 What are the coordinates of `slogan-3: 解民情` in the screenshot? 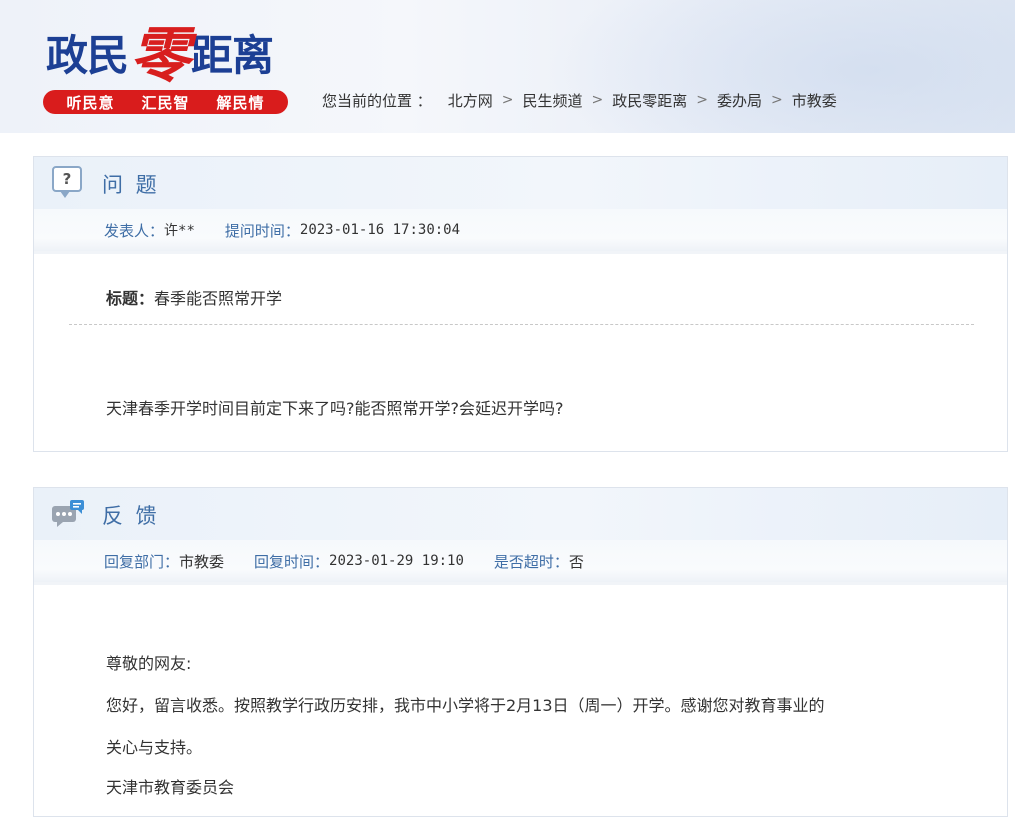 It's located at (240, 102).